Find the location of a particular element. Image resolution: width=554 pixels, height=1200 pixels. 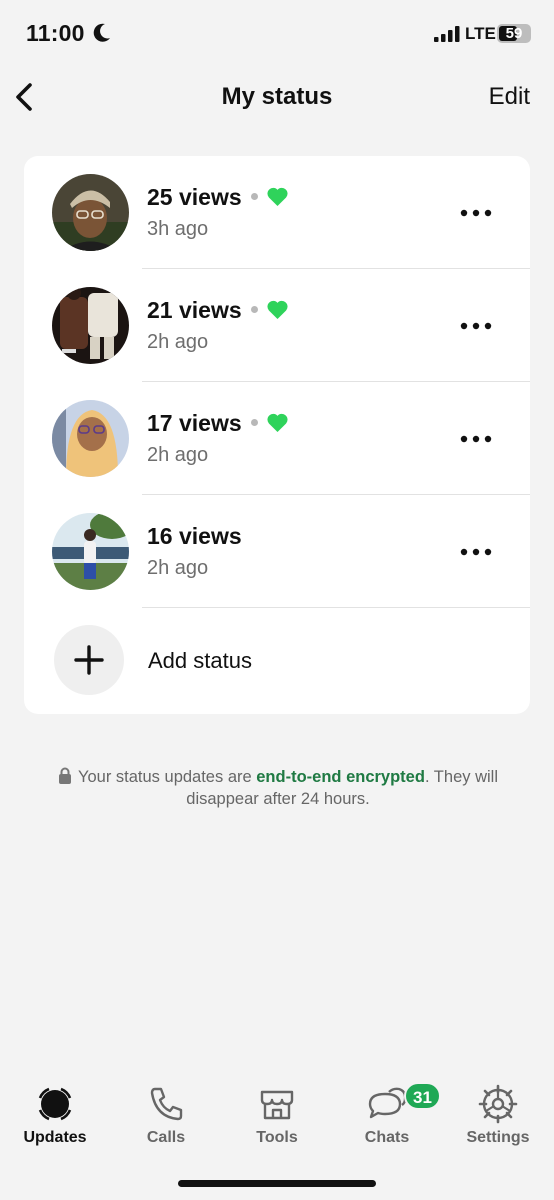

add-status-label: Add status is located at coordinates (200, 660).